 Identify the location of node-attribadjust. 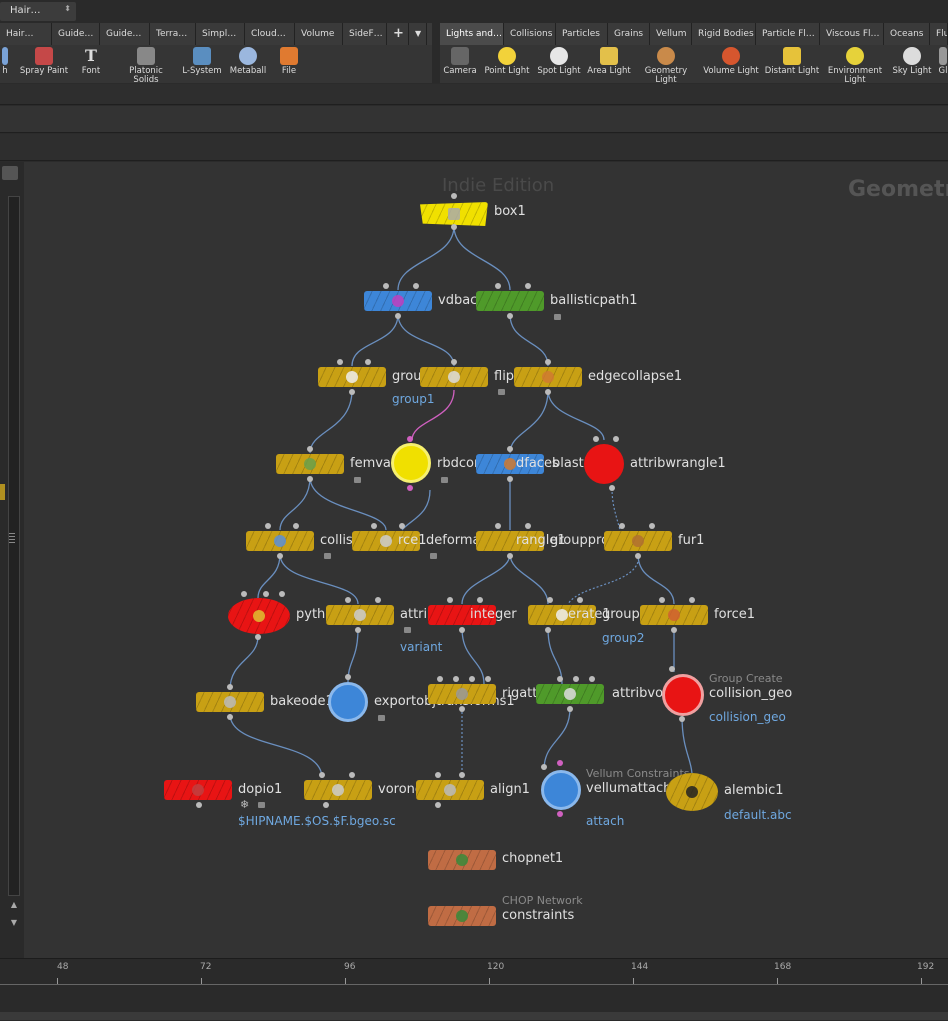
(360, 615).